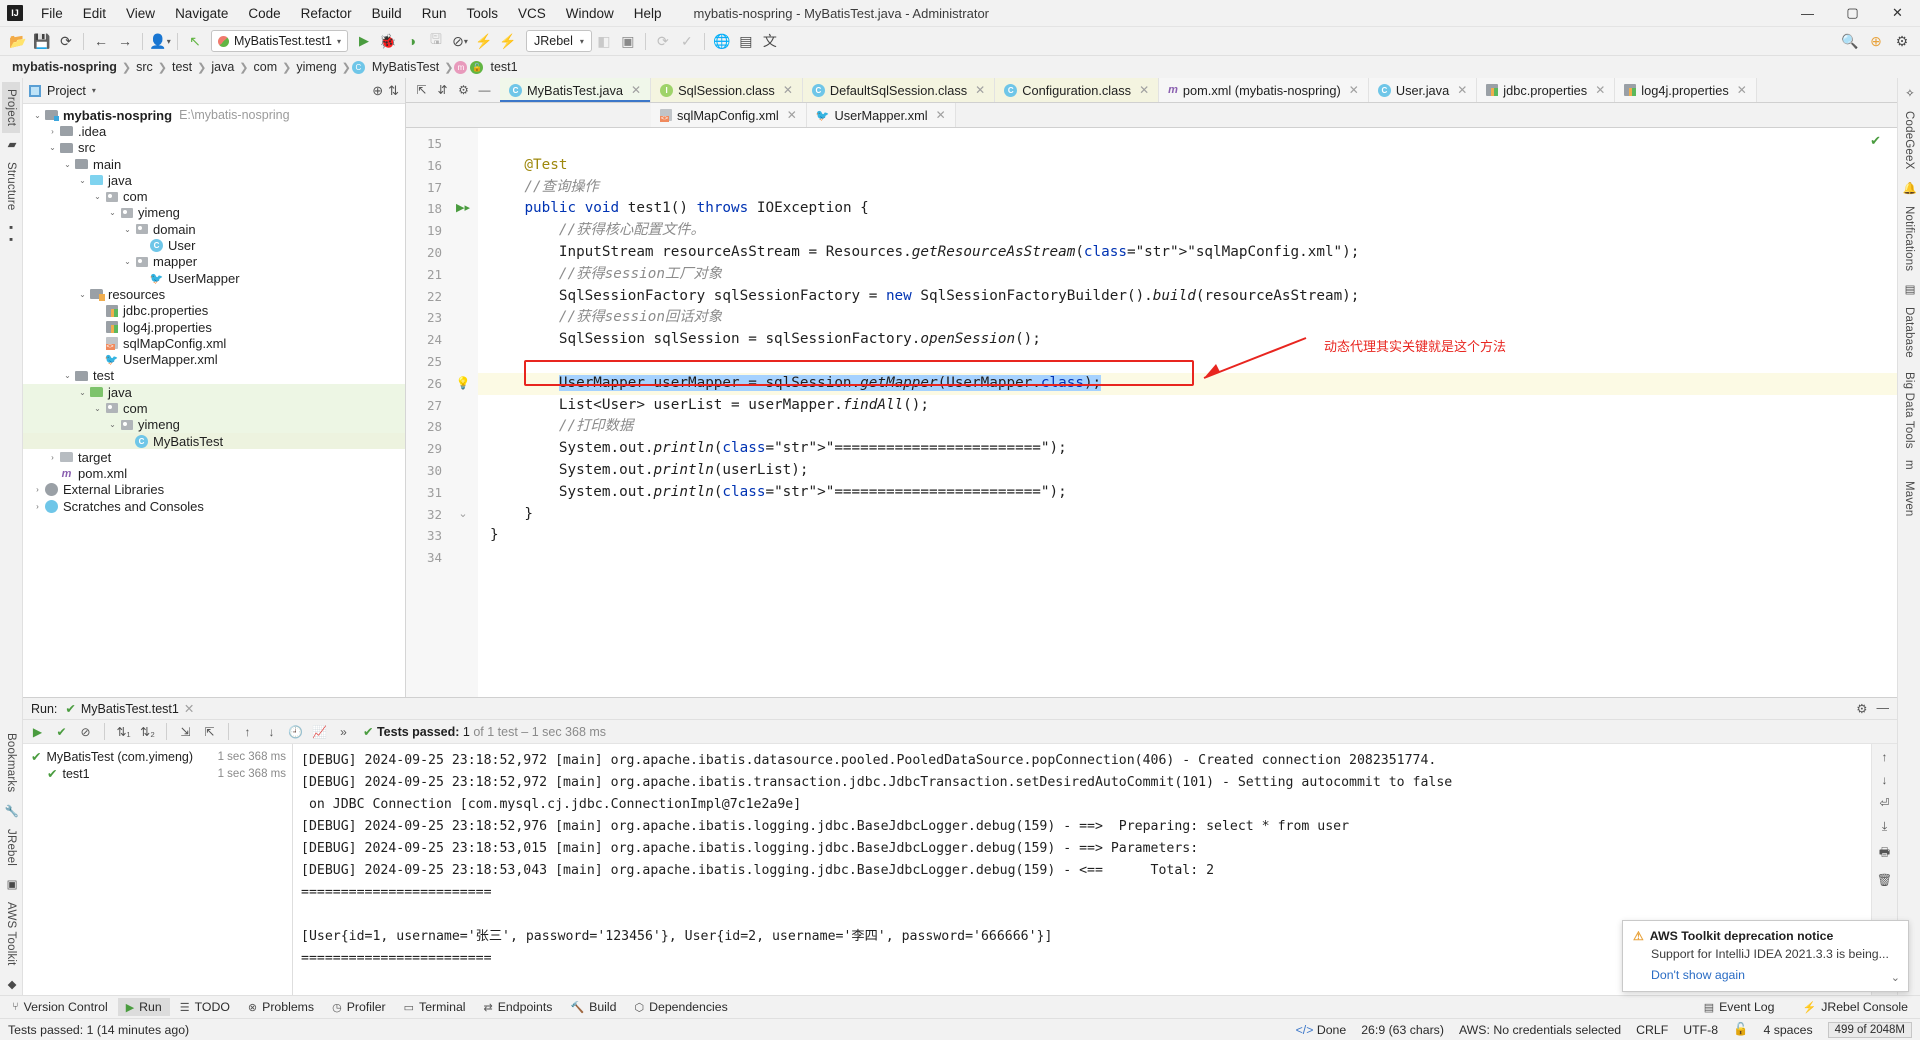  What do you see at coordinates (37, 732) in the screenshot?
I see `rerun-icon: ▶` at bounding box center [37, 732].